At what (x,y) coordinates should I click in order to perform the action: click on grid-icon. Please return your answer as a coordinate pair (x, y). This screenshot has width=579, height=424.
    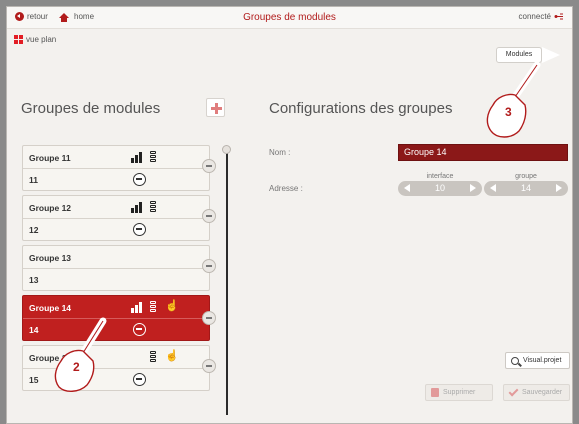
    Looking at the image, I should click on (18, 39).